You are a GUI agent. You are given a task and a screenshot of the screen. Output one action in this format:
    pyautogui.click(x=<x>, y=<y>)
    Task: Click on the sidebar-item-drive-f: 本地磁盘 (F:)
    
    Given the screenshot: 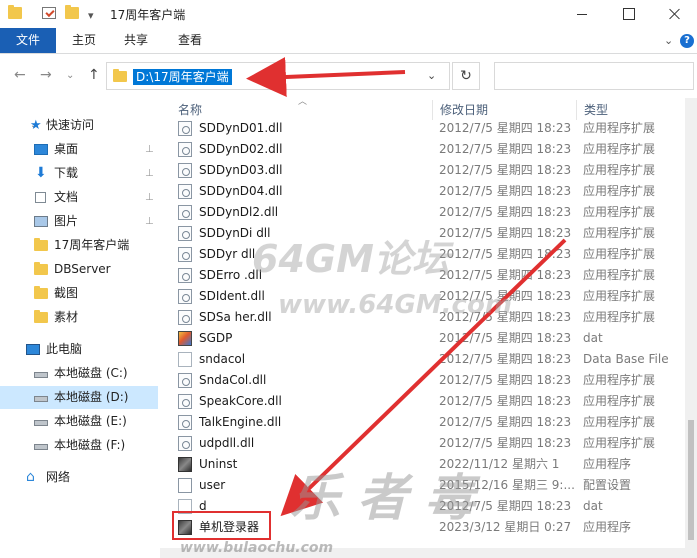 What is the action you would take?
    pyautogui.click(x=79, y=445)
    